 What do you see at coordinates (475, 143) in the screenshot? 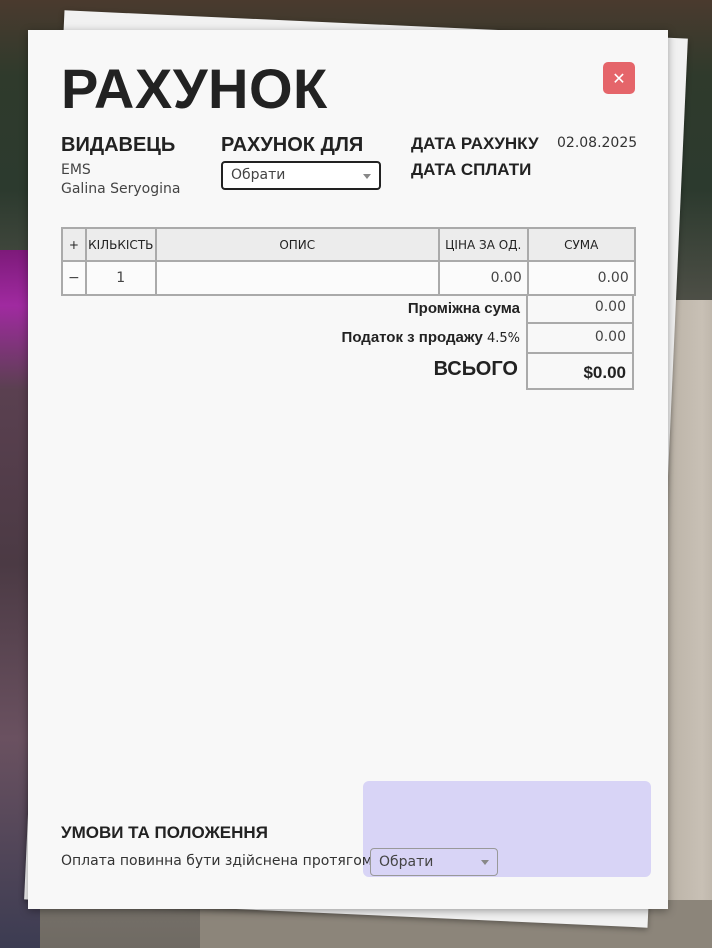
I see `invoice-date-label: ДАТА РАХУНКУ` at bounding box center [475, 143].